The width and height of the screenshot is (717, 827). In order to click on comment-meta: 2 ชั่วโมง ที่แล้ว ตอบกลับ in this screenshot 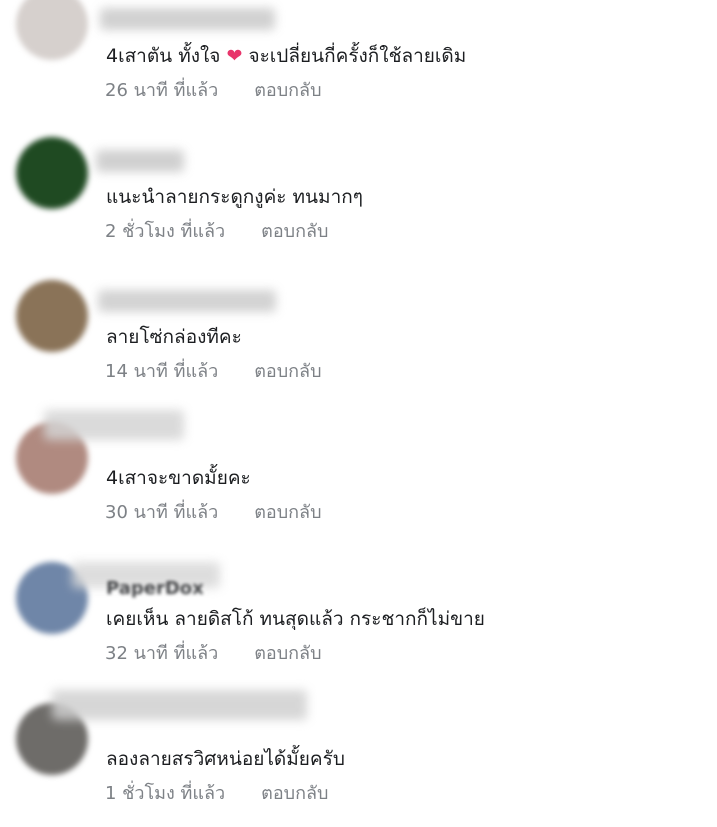, I will do `click(216, 232)`.